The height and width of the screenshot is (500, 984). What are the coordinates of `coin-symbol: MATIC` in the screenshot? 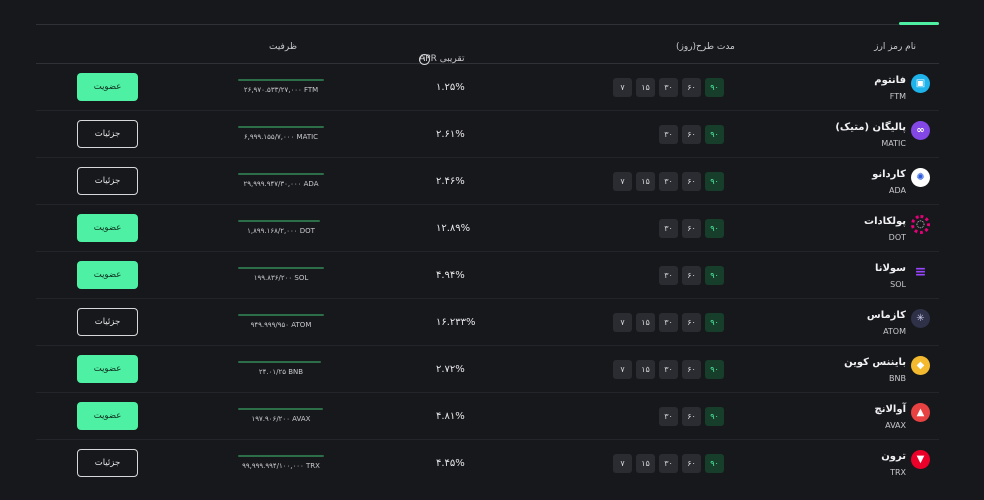 It's located at (893, 143).